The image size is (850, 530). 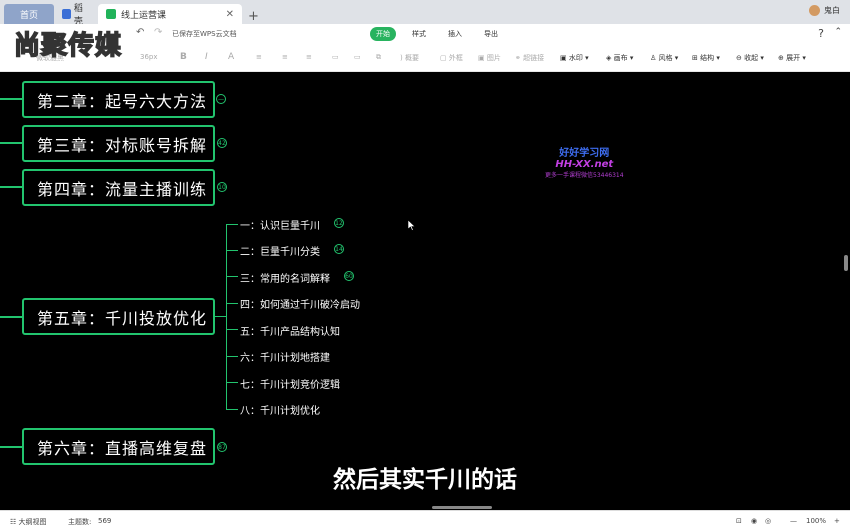 I want to click on bold-button: B, so click(x=183, y=57).